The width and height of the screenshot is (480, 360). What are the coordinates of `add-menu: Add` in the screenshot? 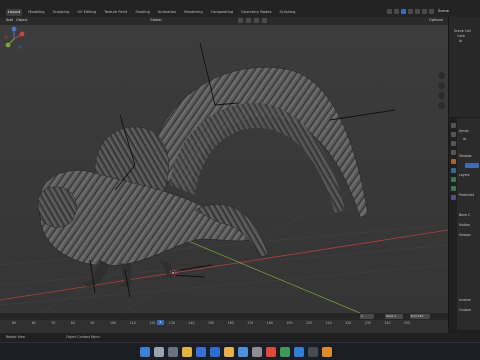 It's located at (9, 20).